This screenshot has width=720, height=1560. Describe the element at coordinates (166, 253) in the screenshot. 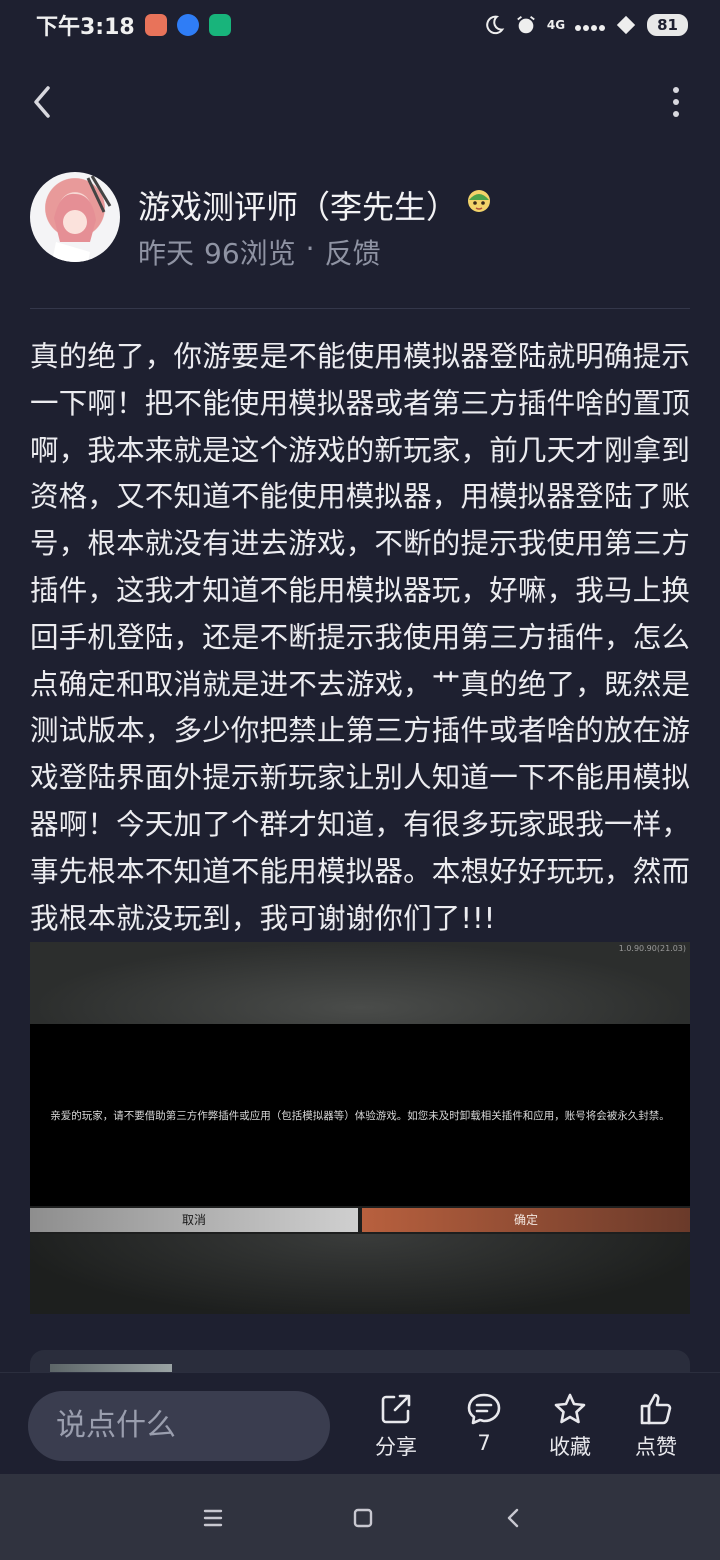

I see `post-time: 昨天` at that location.